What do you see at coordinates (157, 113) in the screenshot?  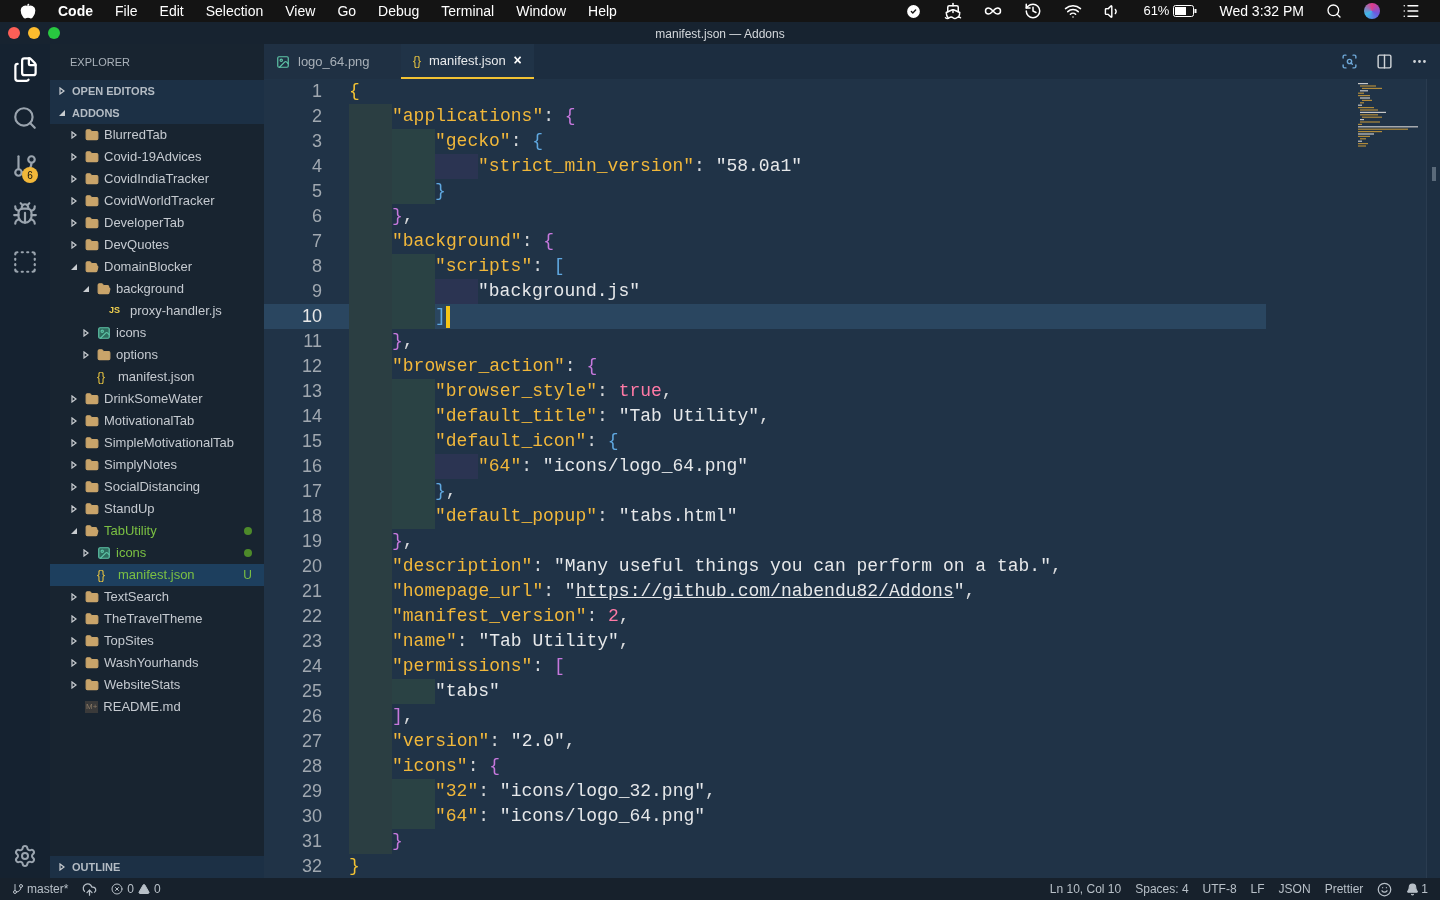 I see `section-header: ADDONS` at bounding box center [157, 113].